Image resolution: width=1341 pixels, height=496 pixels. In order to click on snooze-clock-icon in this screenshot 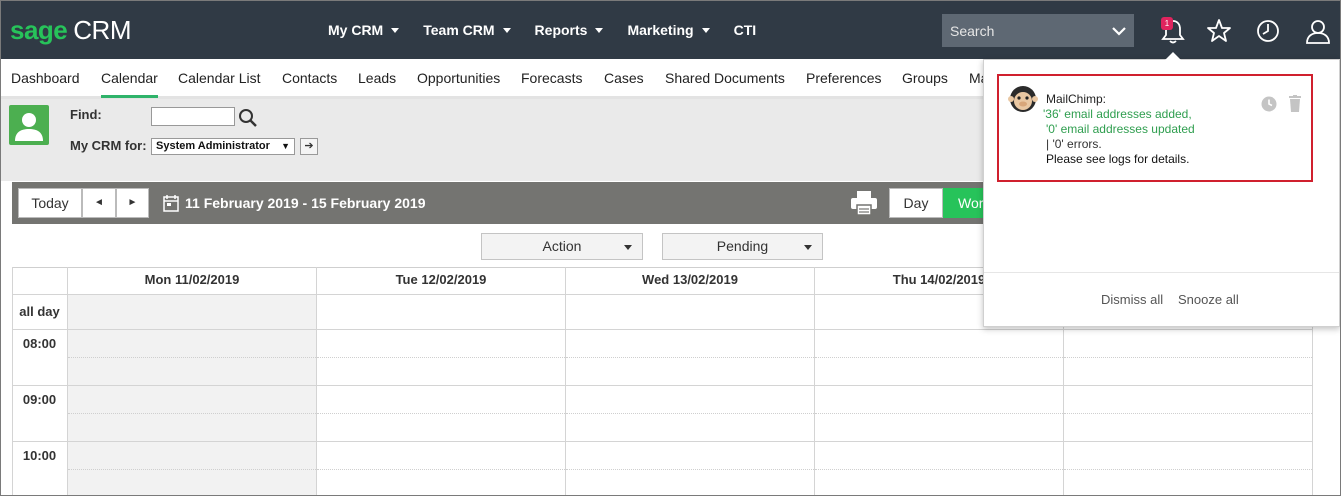, I will do `click(1269, 104)`.